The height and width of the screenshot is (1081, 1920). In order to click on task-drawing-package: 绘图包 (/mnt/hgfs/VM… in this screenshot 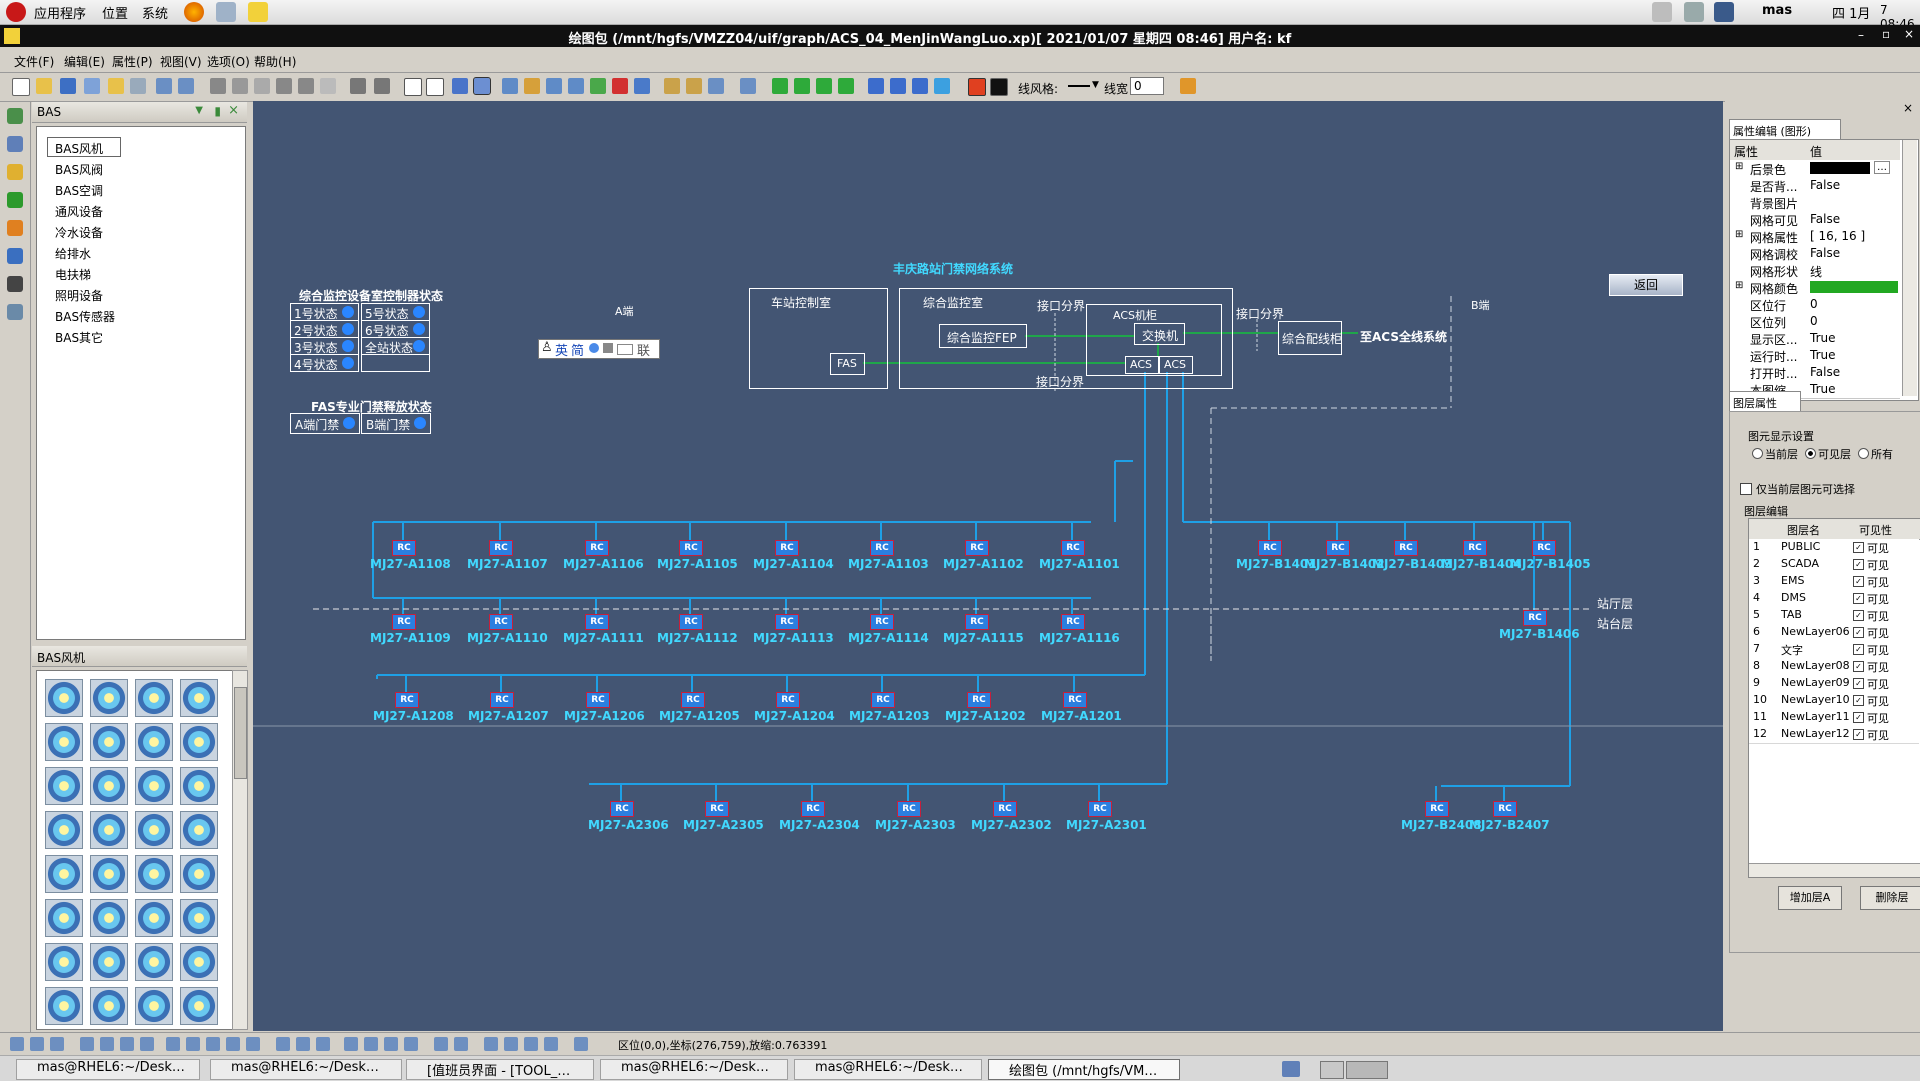, I will do `click(1084, 1069)`.